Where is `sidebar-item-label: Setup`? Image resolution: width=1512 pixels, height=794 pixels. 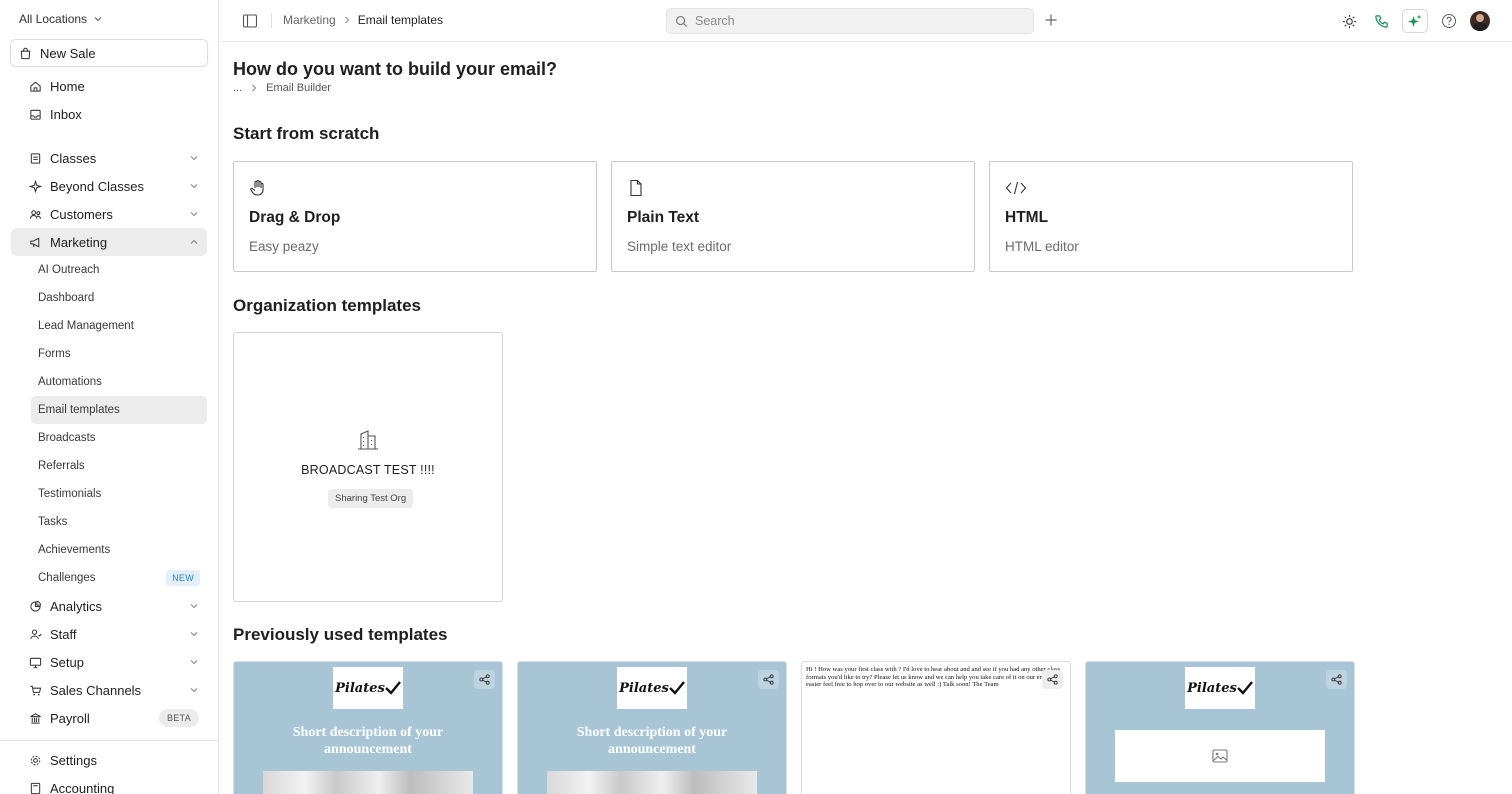
sidebar-item-label: Setup is located at coordinates (67, 662).